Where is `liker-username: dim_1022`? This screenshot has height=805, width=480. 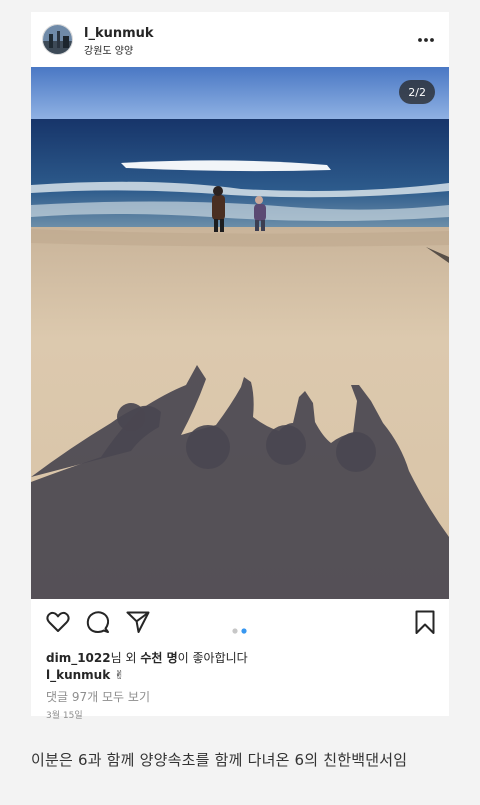
liker-username: dim_1022 is located at coordinates (78, 658).